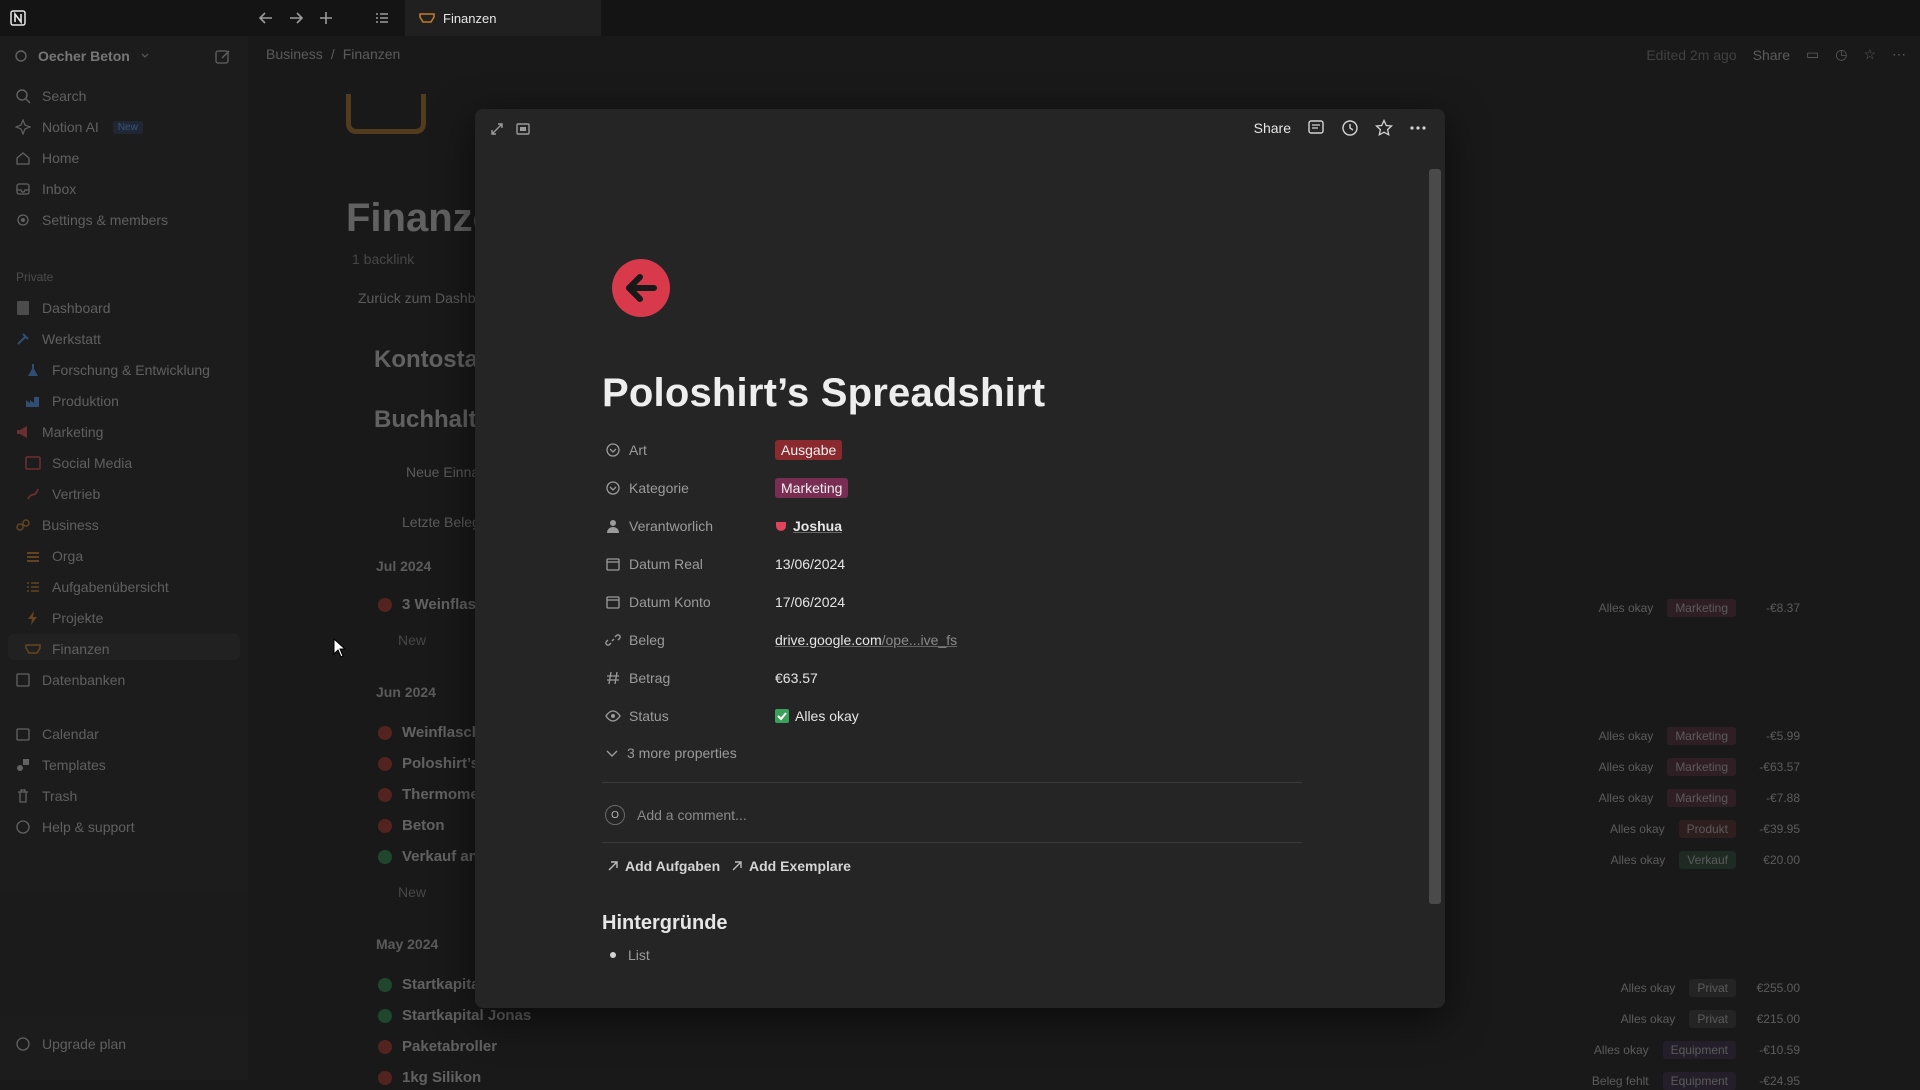 This screenshot has width=1920, height=1090. Describe the element at coordinates (670, 602) in the screenshot. I see `property-name: Datum Konto` at that location.